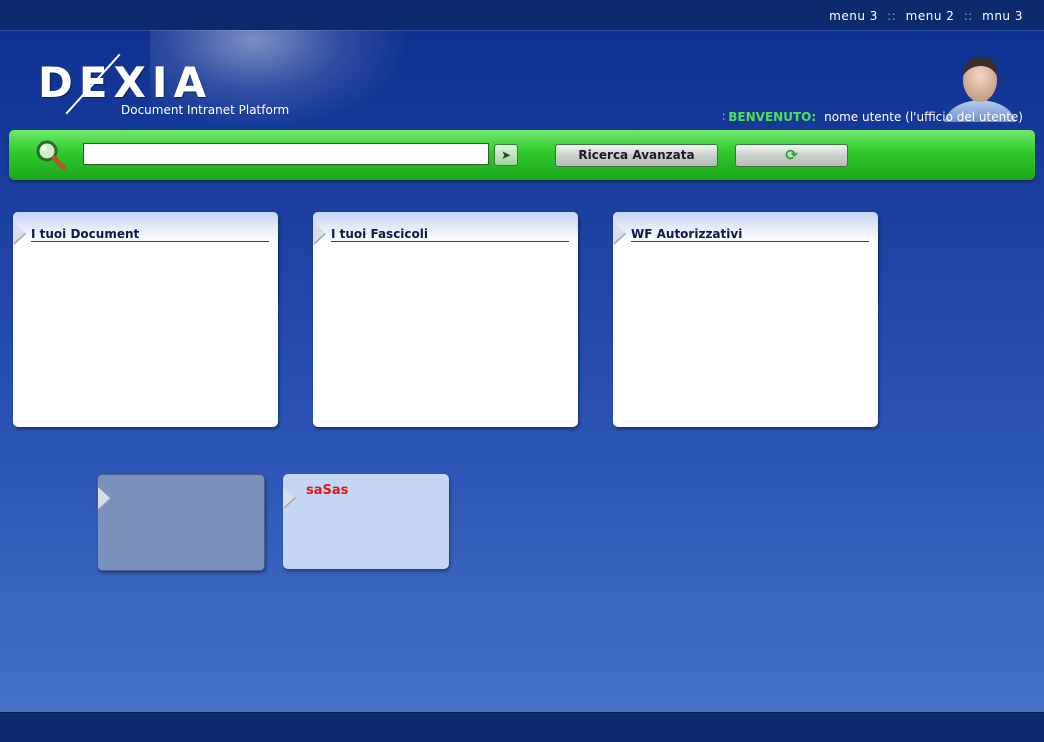 This screenshot has width=1044, height=742. What do you see at coordinates (51, 155) in the screenshot?
I see `magnifier-icon` at bounding box center [51, 155].